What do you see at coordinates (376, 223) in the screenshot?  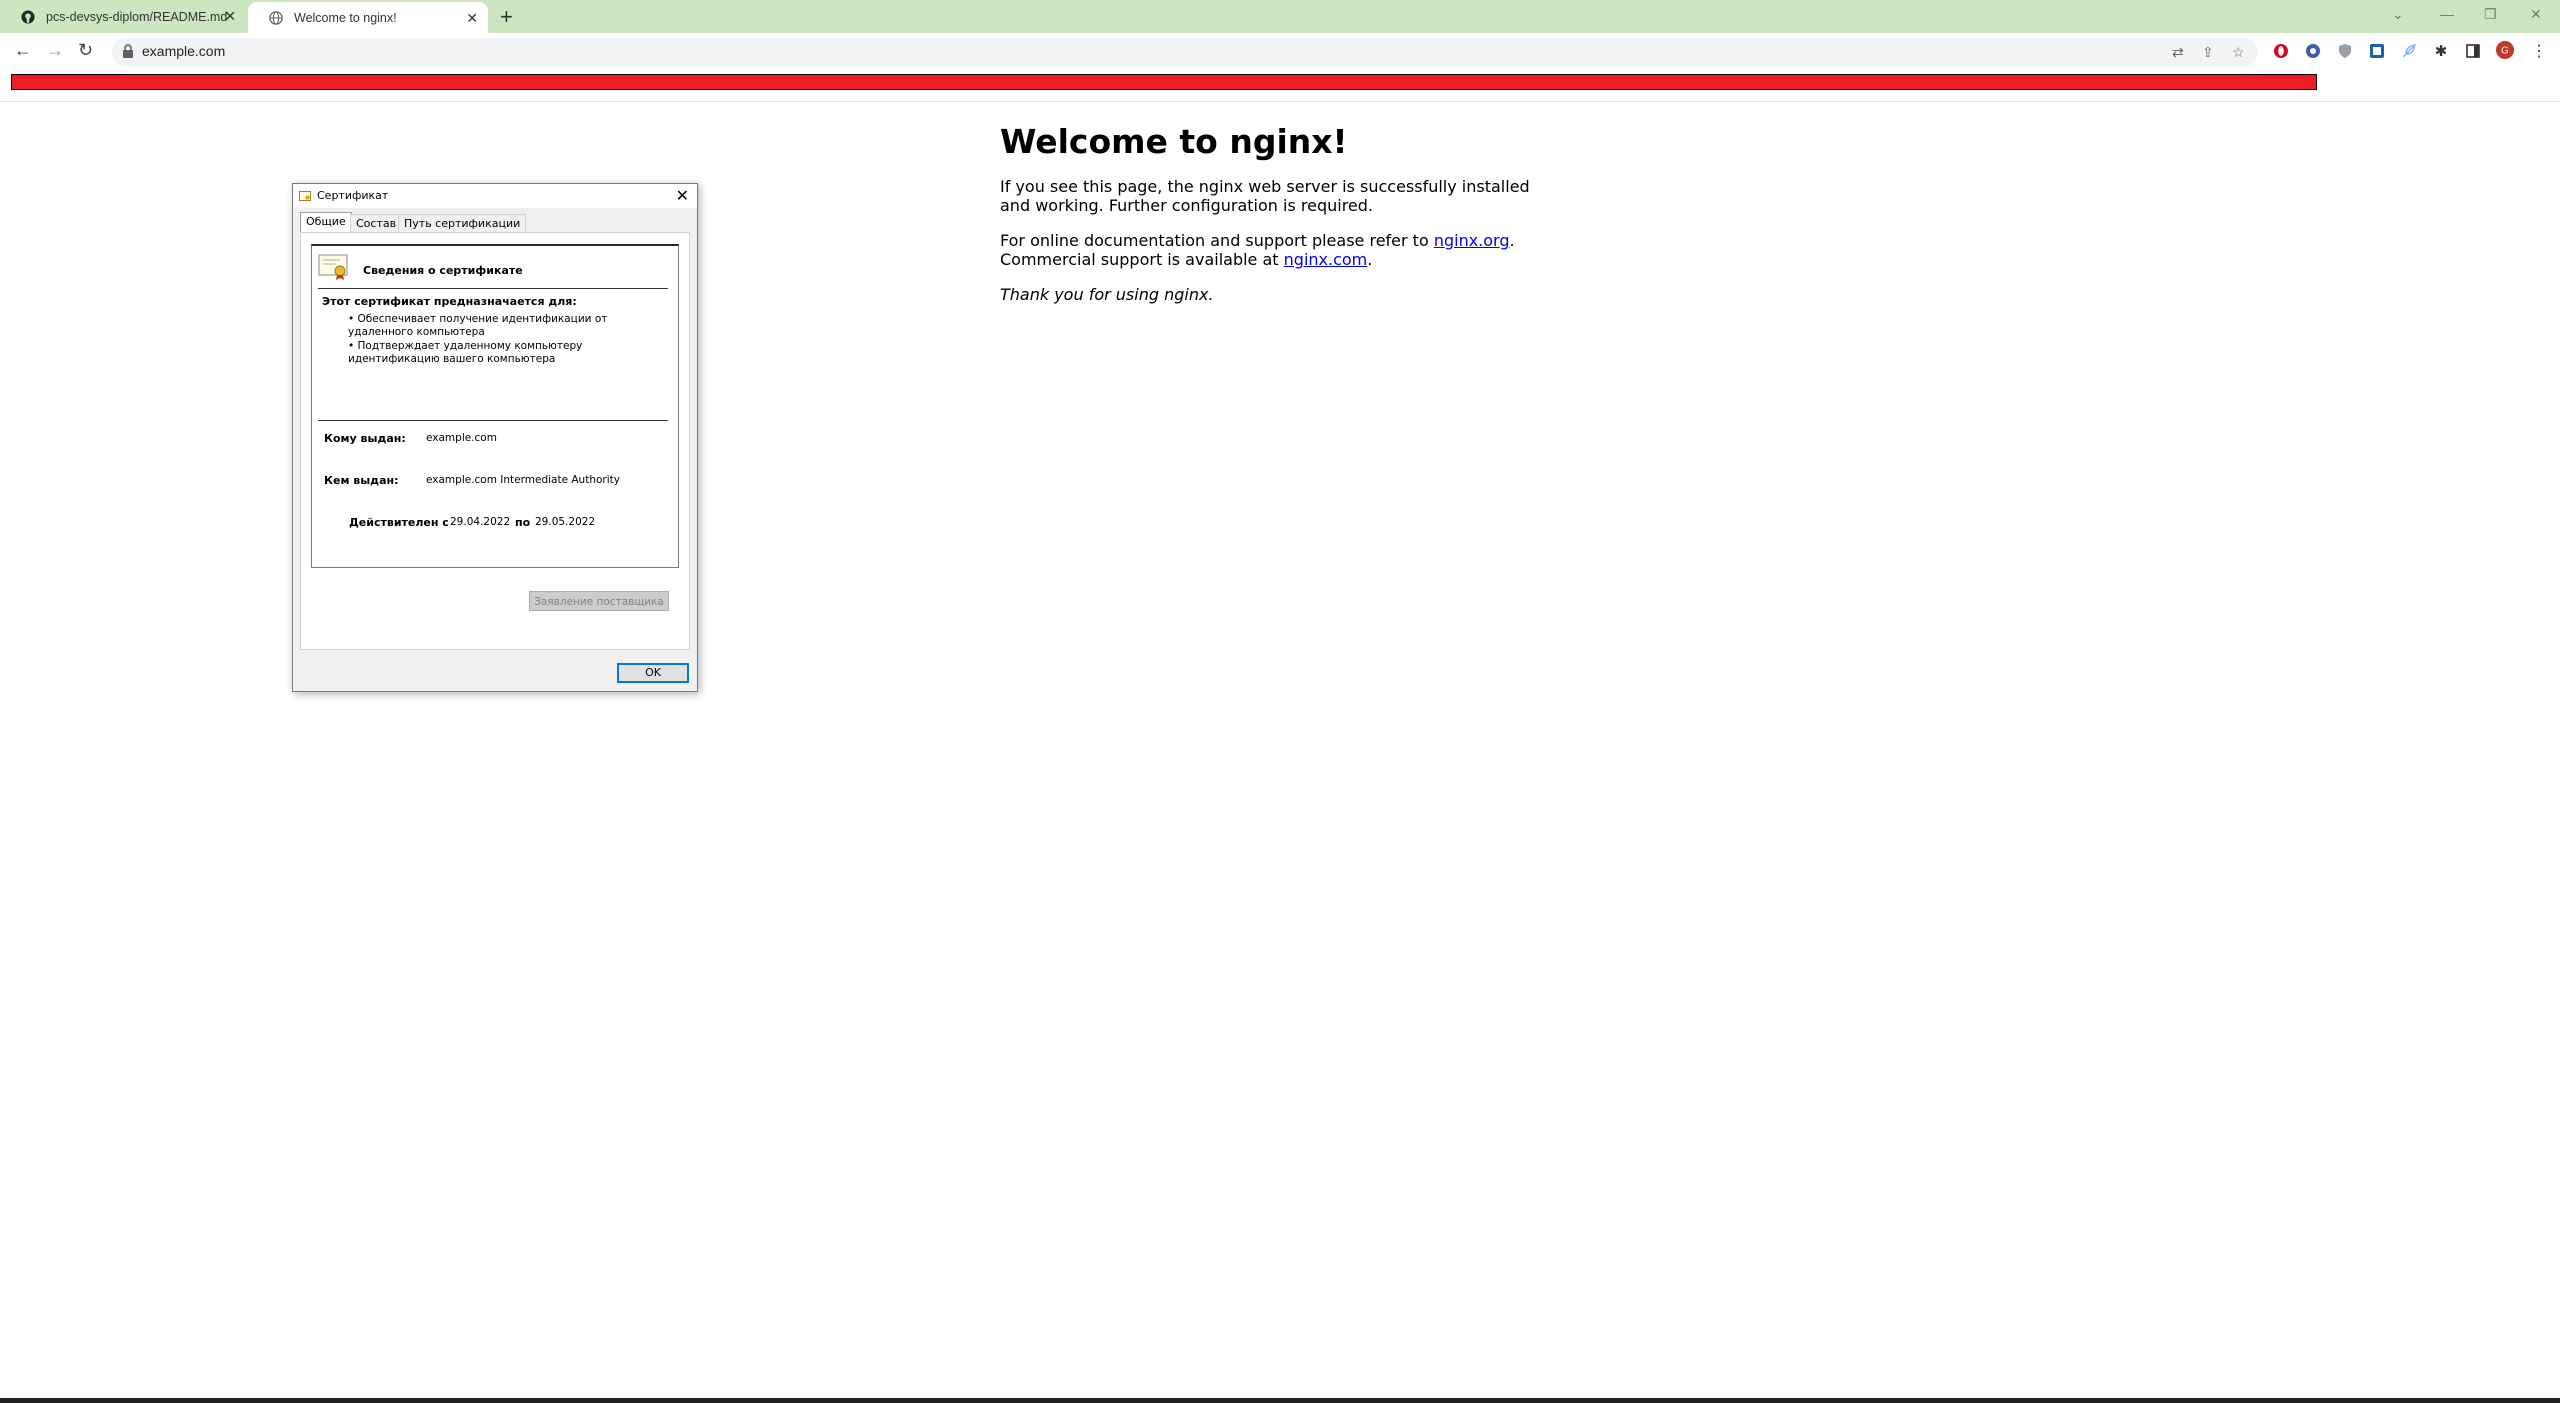 I see `tab-details: Состав` at bounding box center [376, 223].